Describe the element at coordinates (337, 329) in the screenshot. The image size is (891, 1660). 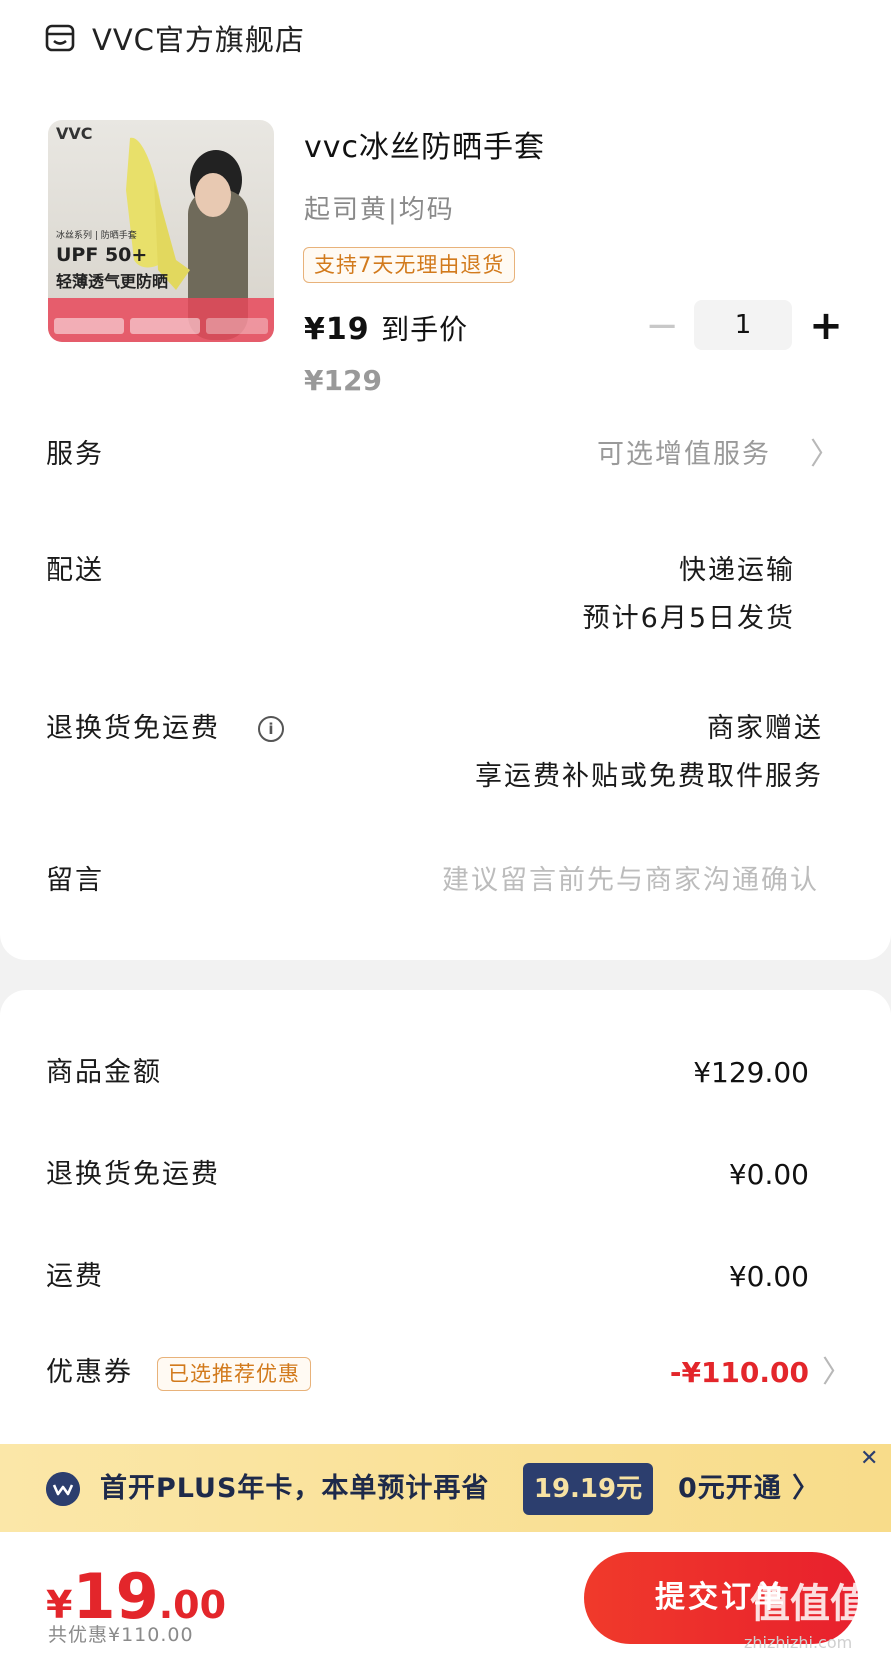
I see `final-price-value: ¥19` at that location.